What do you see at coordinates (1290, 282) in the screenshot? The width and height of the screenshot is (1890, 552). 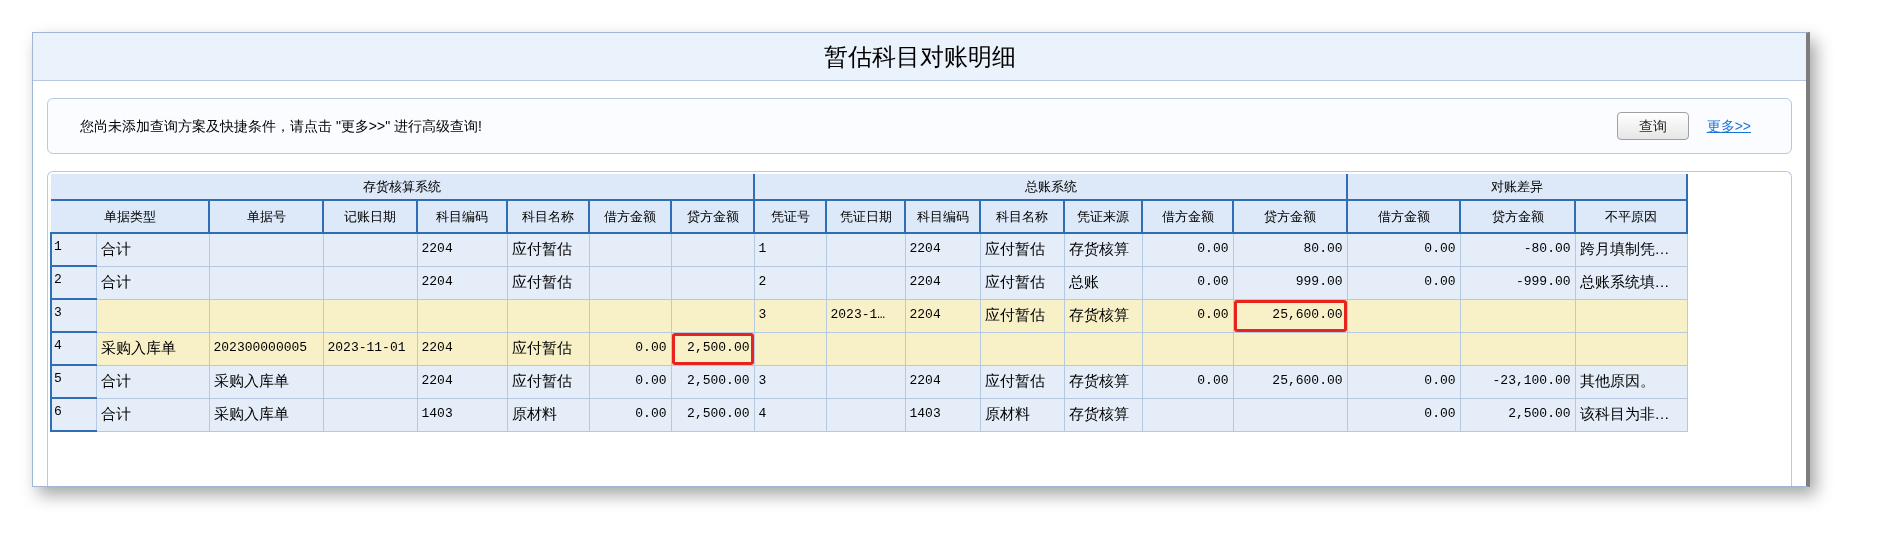 I see `table-cell: 999.00` at bounding box center [1290, 282].